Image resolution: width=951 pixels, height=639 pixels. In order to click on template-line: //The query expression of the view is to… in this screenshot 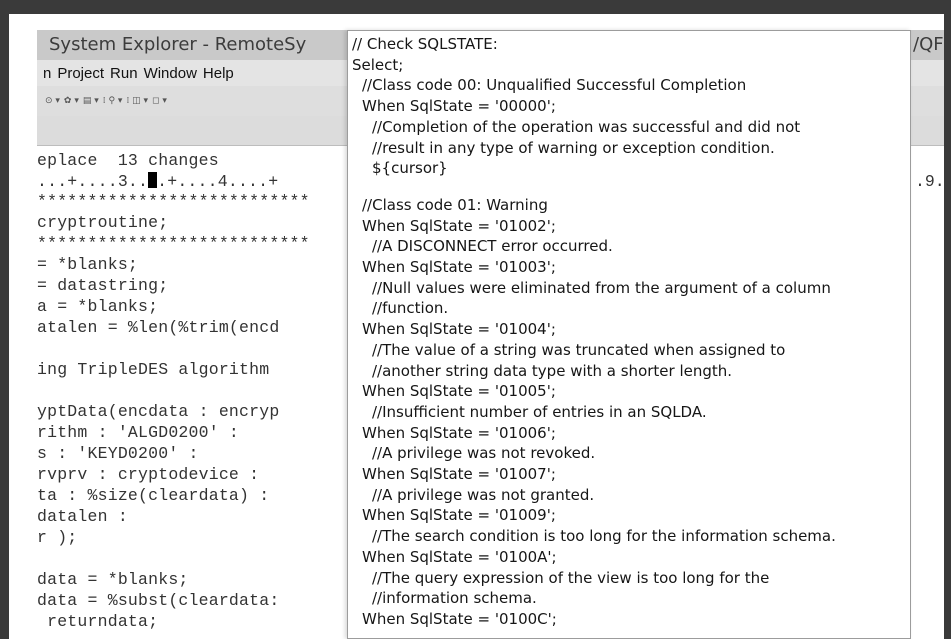, I will do `click(571, 577)`.